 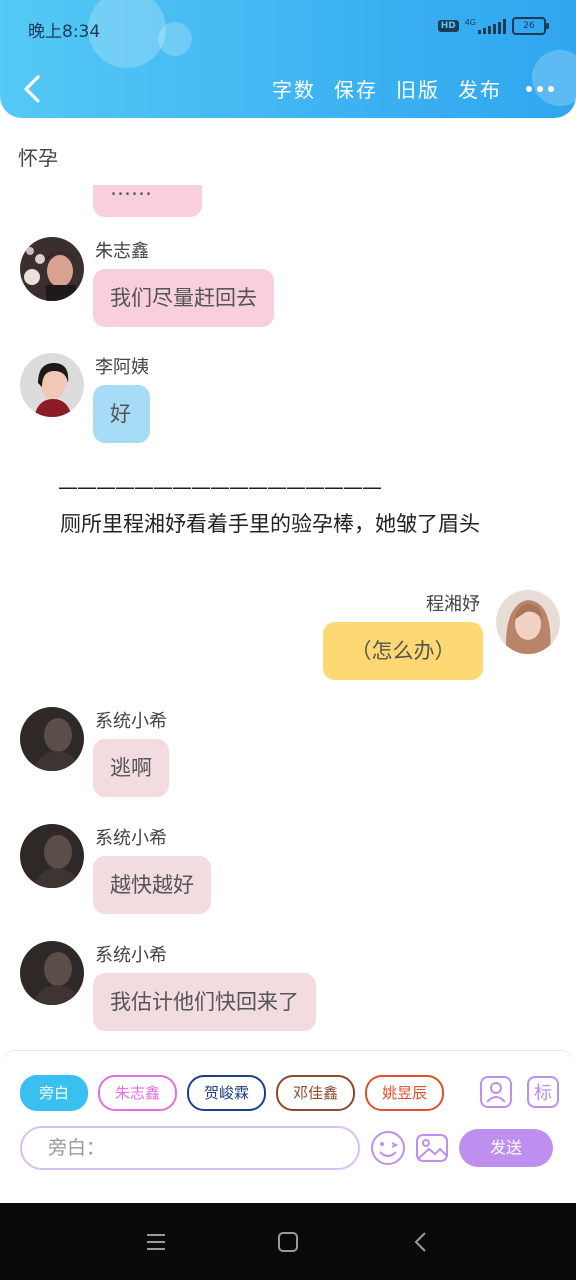 I want to click on tag-icon: 标, so click(x=543, y=1092).